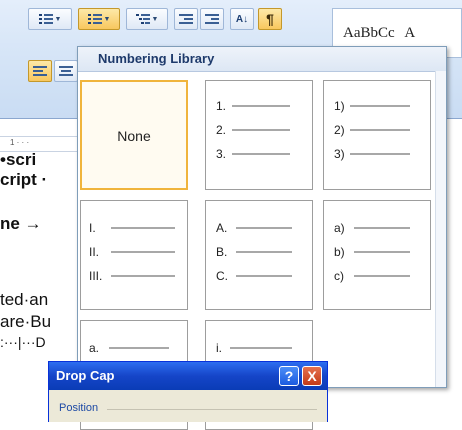 Image resolution: width=462 pixels, height=430 pixels. Describe the element at coordinates (219, 348) in the screenshot. I see `marker: i.` at that location.